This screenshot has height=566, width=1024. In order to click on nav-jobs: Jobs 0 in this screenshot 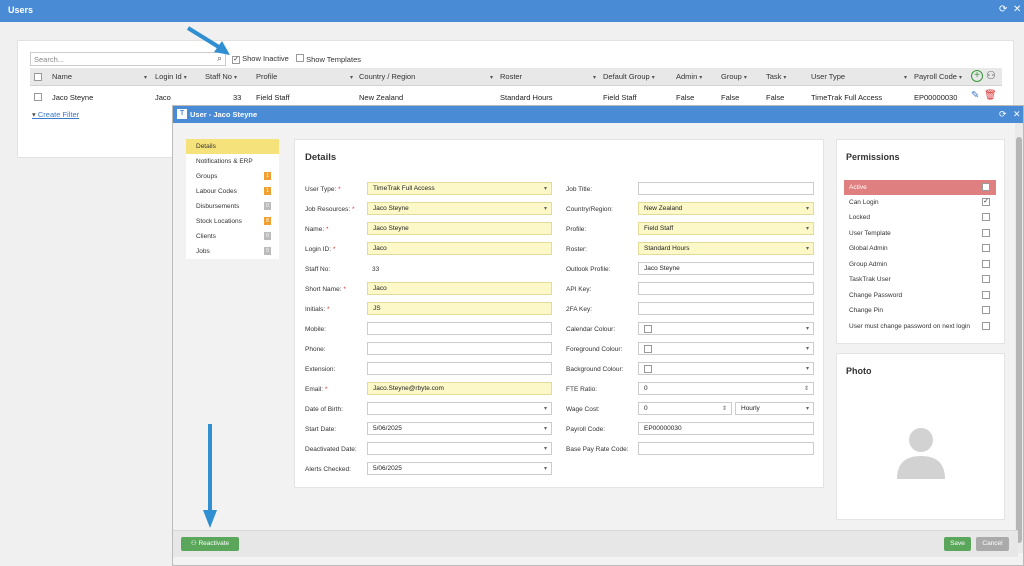, I will do `click(232, 251)`.